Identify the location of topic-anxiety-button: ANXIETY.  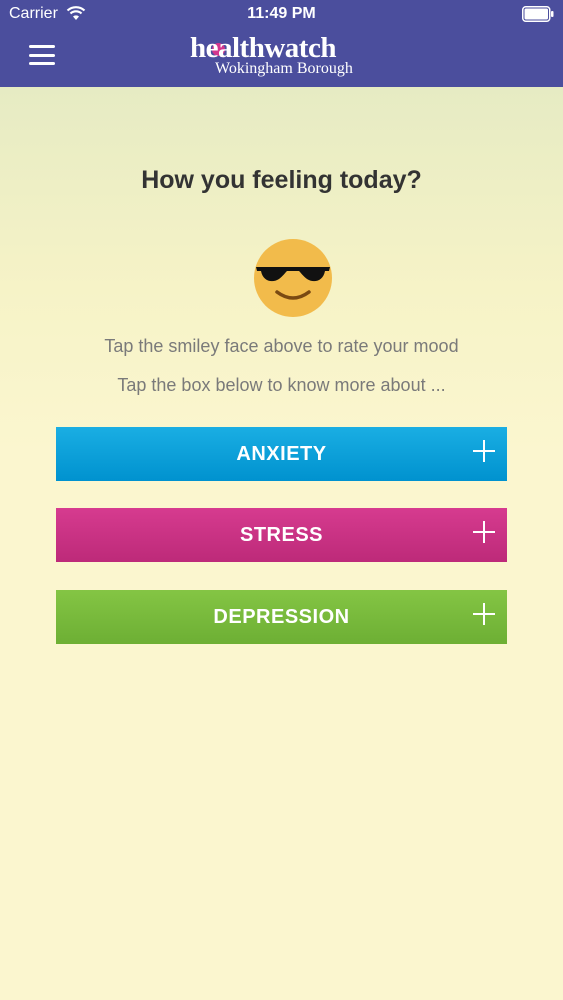
(281, 454).